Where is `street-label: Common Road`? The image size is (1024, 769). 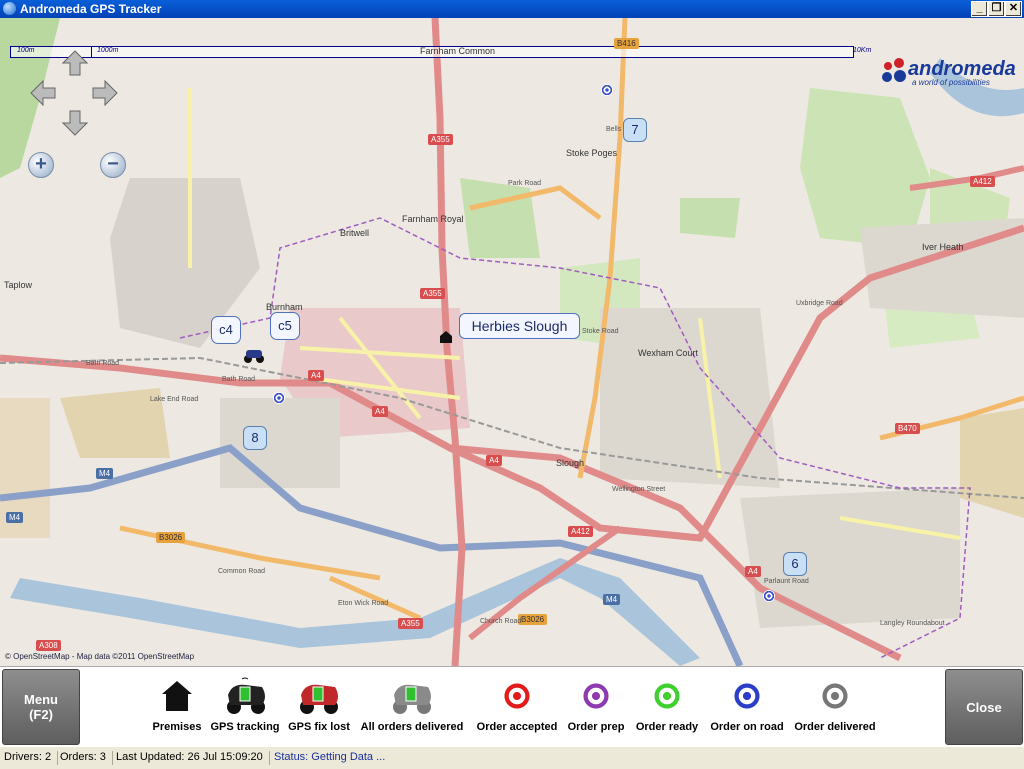 street-label: Common Road is located at coordinates (242, 571).